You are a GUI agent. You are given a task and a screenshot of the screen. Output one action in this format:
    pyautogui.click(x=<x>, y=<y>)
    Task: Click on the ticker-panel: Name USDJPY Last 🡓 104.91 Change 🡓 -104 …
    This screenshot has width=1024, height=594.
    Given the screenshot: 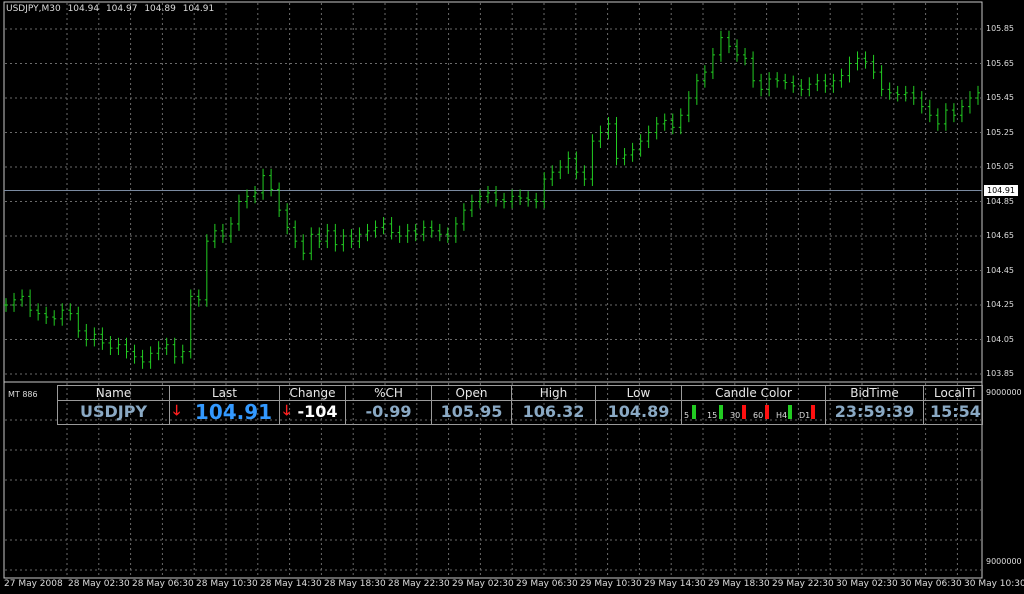 What is the action you would take?
    pyautogui.click(x=520, y=405)
    